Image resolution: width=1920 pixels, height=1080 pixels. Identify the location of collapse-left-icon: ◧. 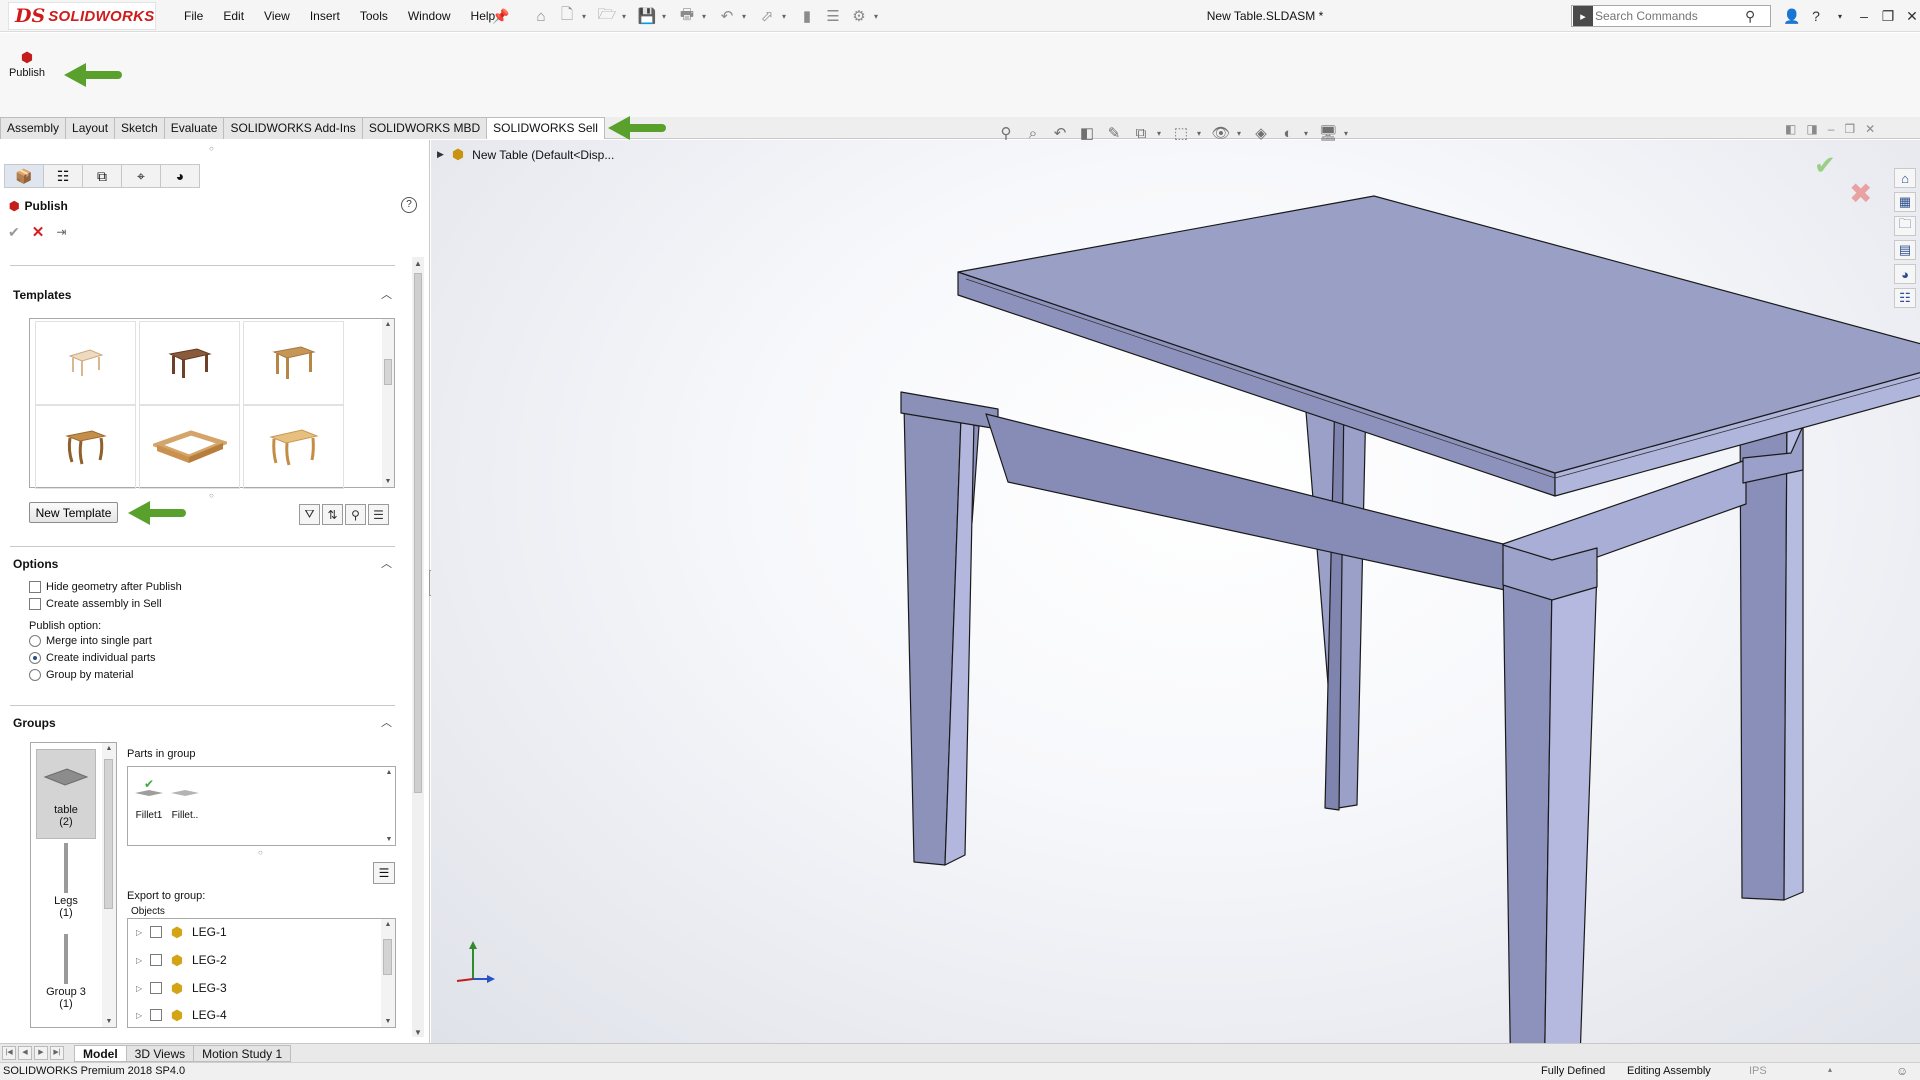
(1790, 129).